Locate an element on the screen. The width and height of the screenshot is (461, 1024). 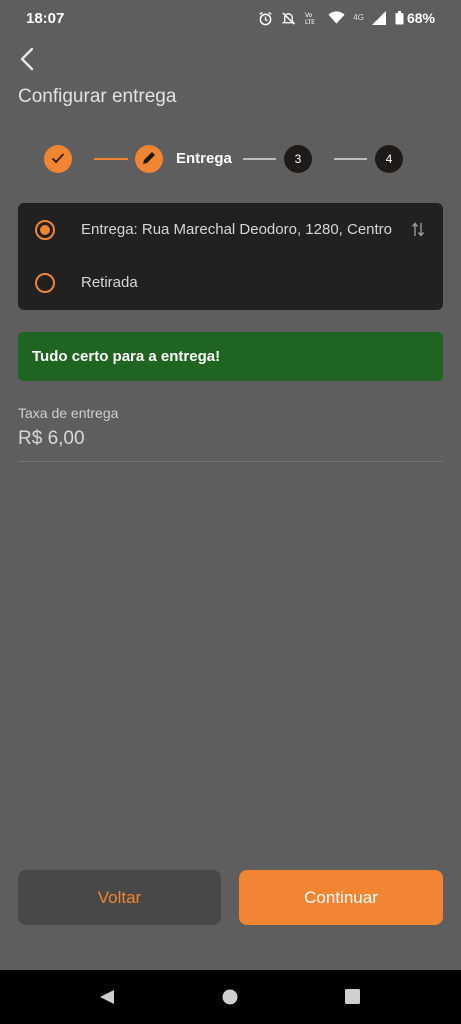
chevron-left-icon is located at coordinates (27, 61).